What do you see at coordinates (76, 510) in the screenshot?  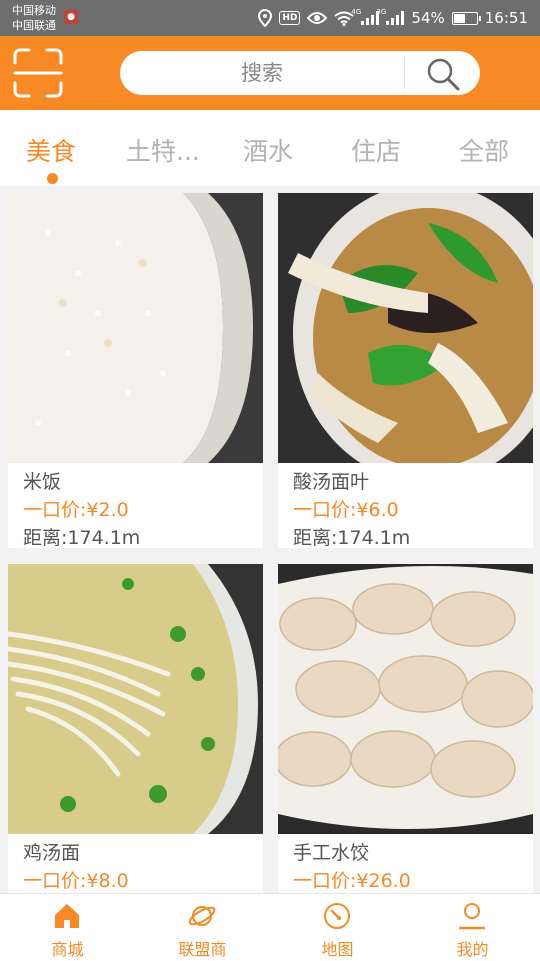 I see `product-price: 一口价:¥2.0` at bounding box center [76, 510].